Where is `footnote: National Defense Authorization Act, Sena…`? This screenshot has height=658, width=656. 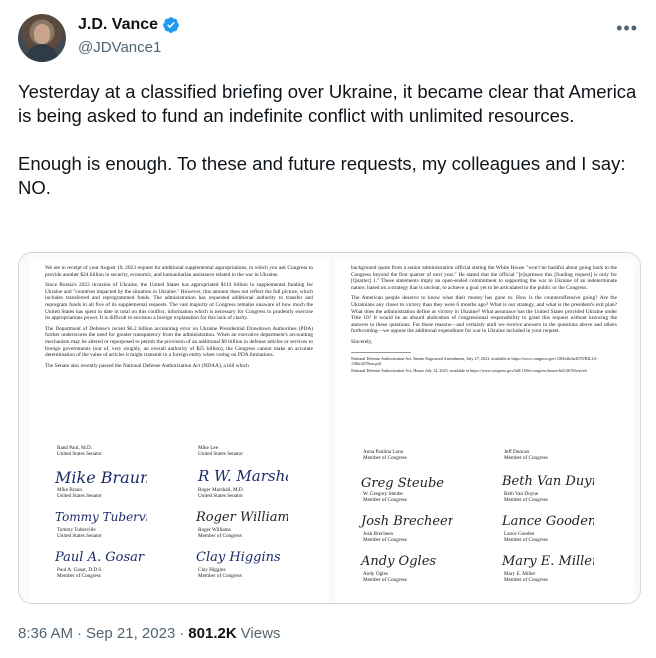
footnote: National Defense Authorization Act, Sena… is located at coordinates (474, 360).